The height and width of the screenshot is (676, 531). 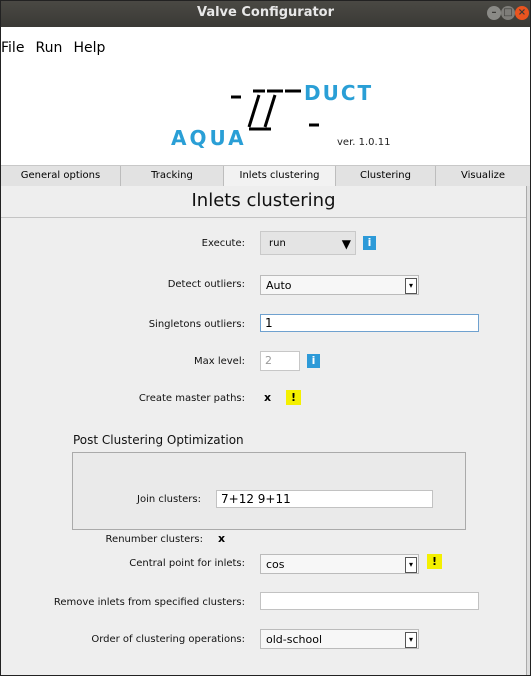 What do you see at coordinates (172, 176) in the screenshot?
I see `tab-tracking: Tracking` at bounding box center [172, 176].